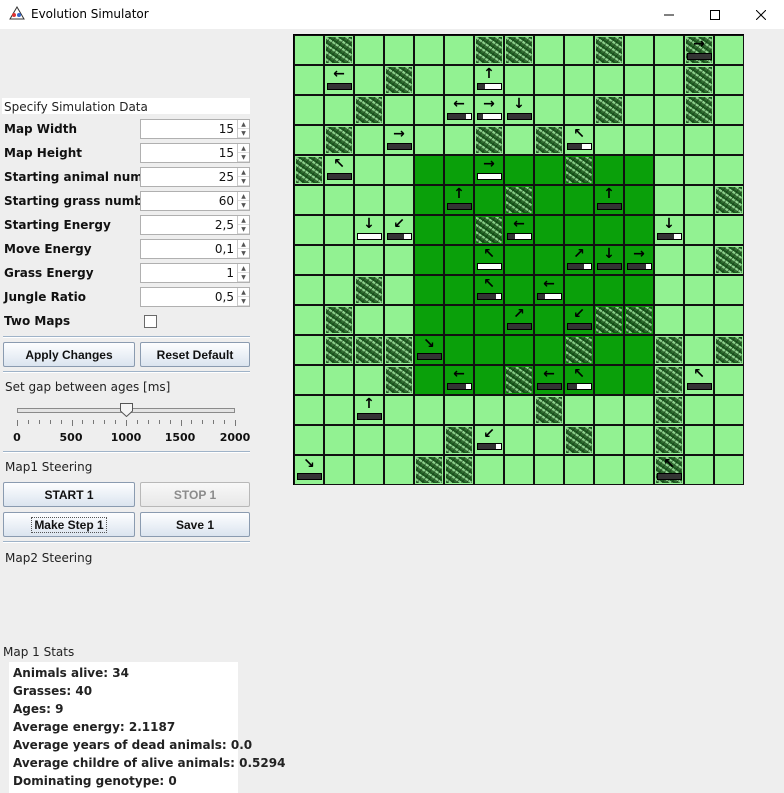 Image resolution: width=784 pixels, height=793 pixels. Describe the element at coordinates (715, 14) in the screenshot. I see `maximize-button` at that location.